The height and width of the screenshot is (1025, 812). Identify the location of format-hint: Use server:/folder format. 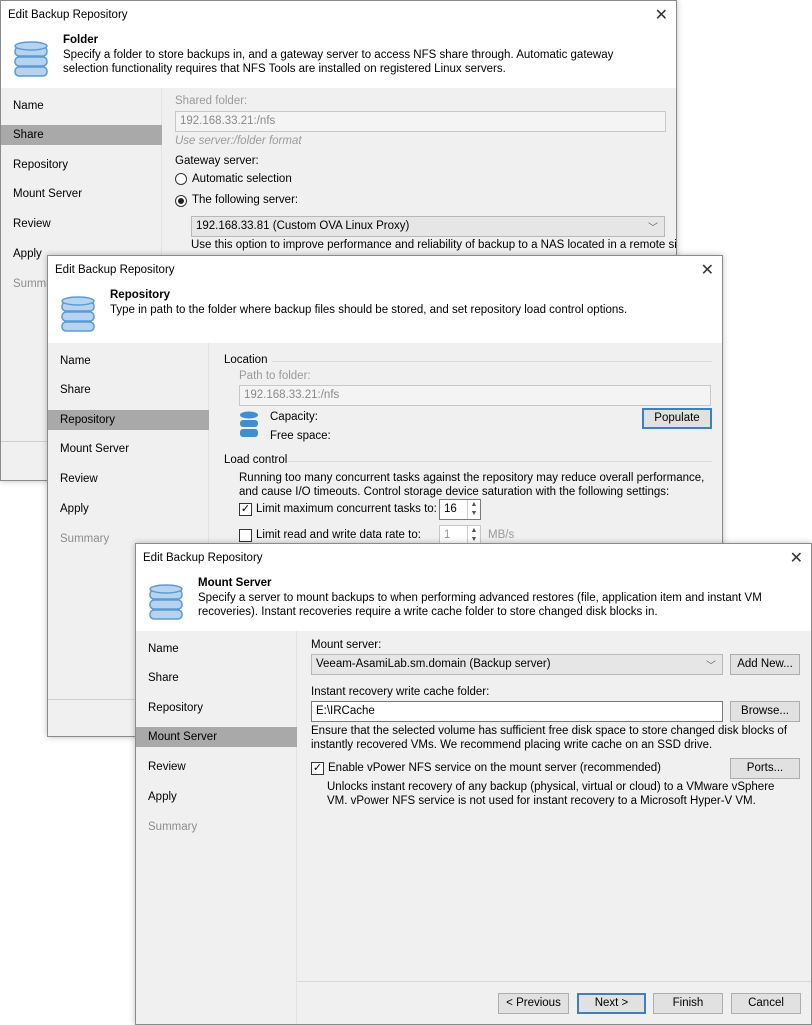
(238, 141).